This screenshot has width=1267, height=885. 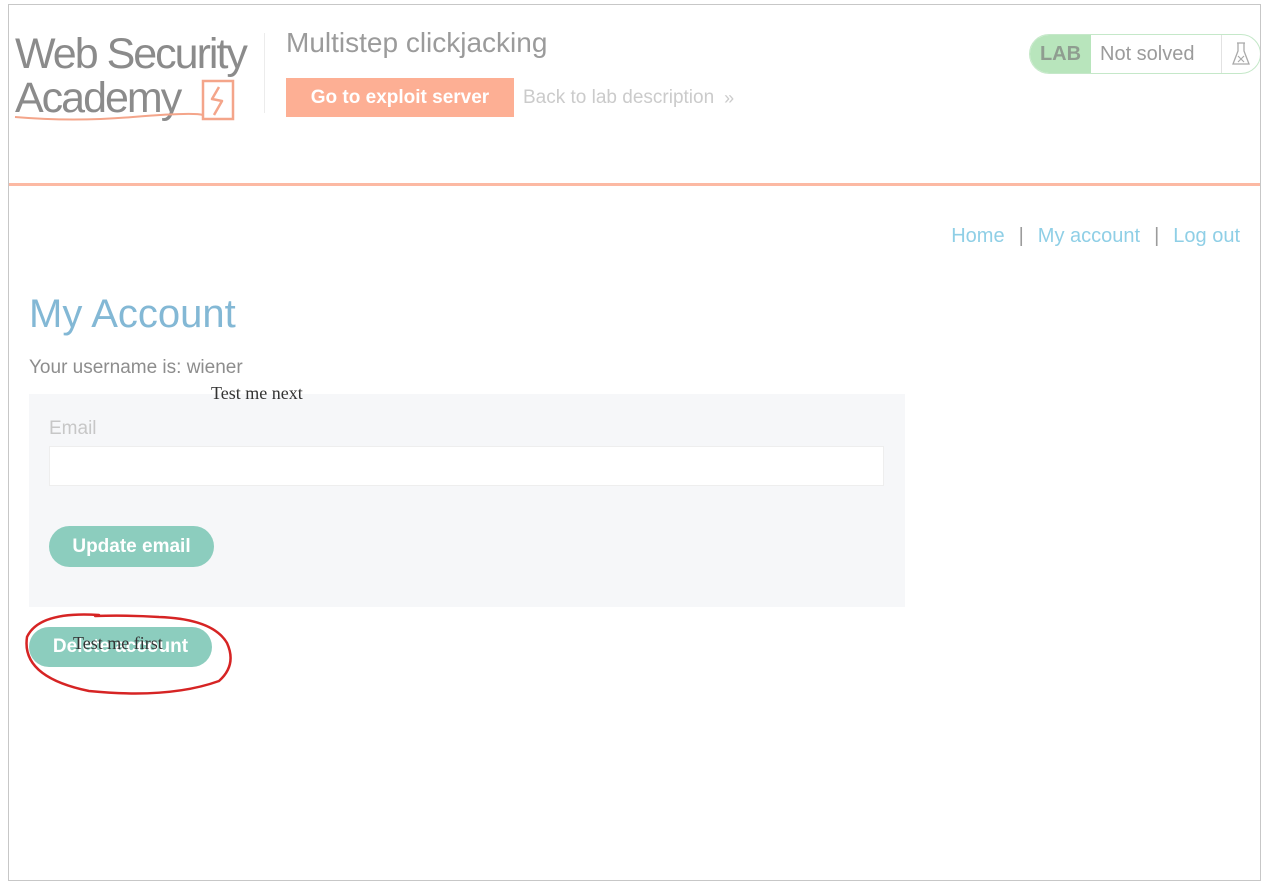 I want to click on lab-status-widget: LAB Not solved, so click(x=1144, y=54).